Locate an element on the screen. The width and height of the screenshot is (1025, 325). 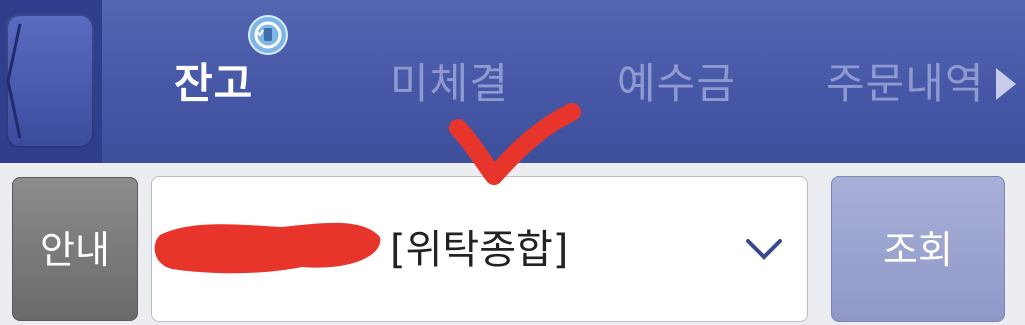
info-button: 안내 is located at coordinates (75, 249).